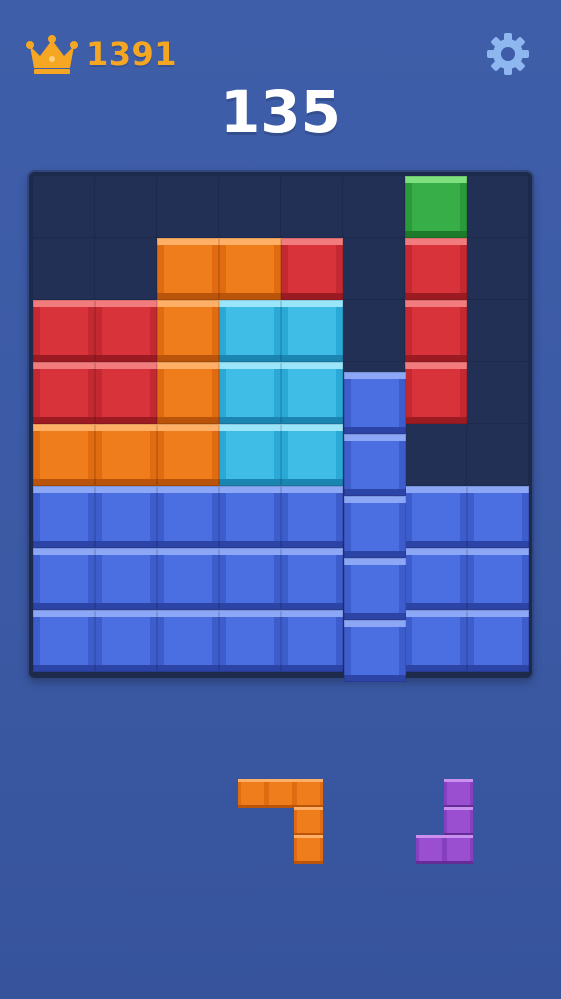 The width and height of the screenshot is (561, 999). Describe the element at coordinates (508, 54) in the screenshot. I see `gear-icon` at that location.